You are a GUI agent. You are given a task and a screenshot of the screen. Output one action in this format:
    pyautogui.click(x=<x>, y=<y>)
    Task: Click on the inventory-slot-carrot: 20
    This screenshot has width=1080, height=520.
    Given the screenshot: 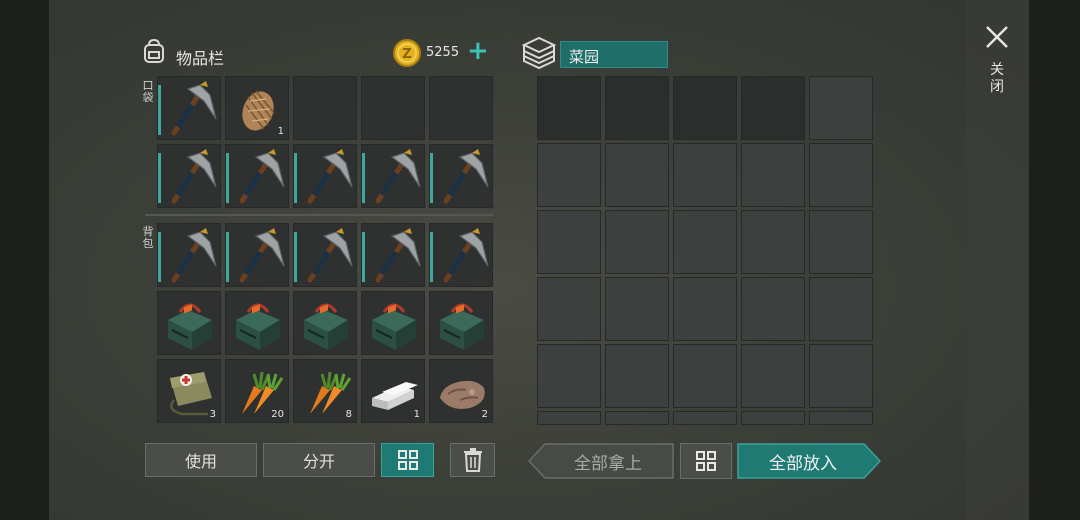 What is the action you would take?
    pyautogui.click(x=257, y=391)
    